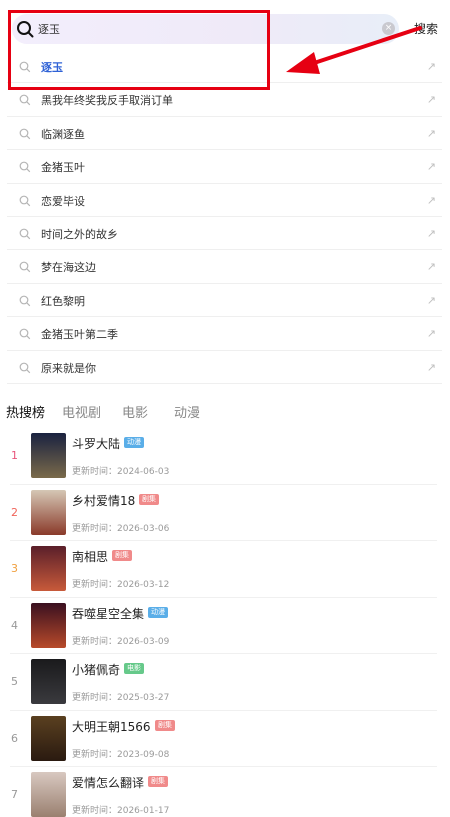 The height and width of the screenshot is (817, 450). Describe the element at coordinates (121, 698) in the screenshot. I see `update-time: 更新时间：2025-03-27` at that location.